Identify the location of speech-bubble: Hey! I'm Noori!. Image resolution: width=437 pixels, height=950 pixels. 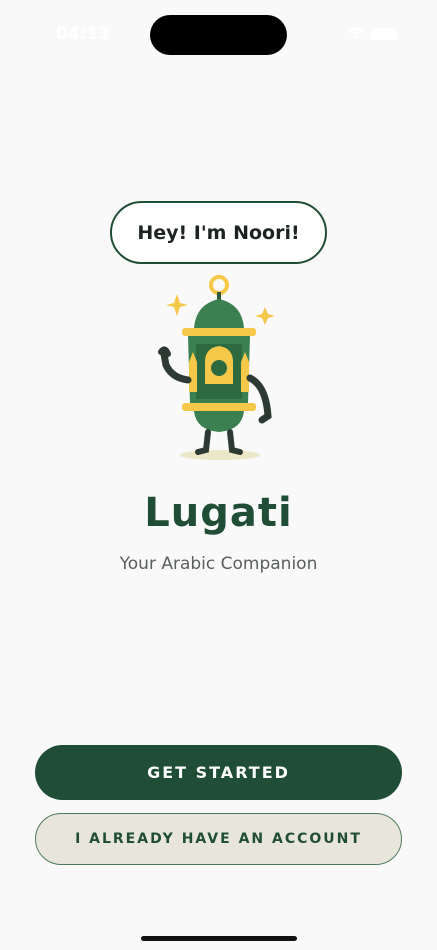
(218, 232).